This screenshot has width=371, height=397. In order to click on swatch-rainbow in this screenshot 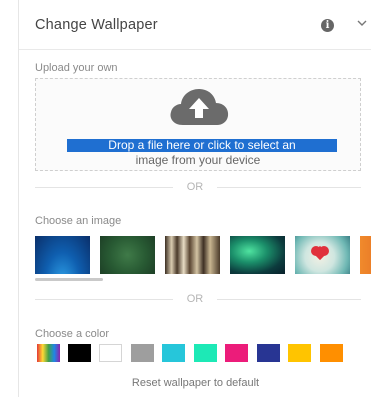, I will do `click(48, 353)`.